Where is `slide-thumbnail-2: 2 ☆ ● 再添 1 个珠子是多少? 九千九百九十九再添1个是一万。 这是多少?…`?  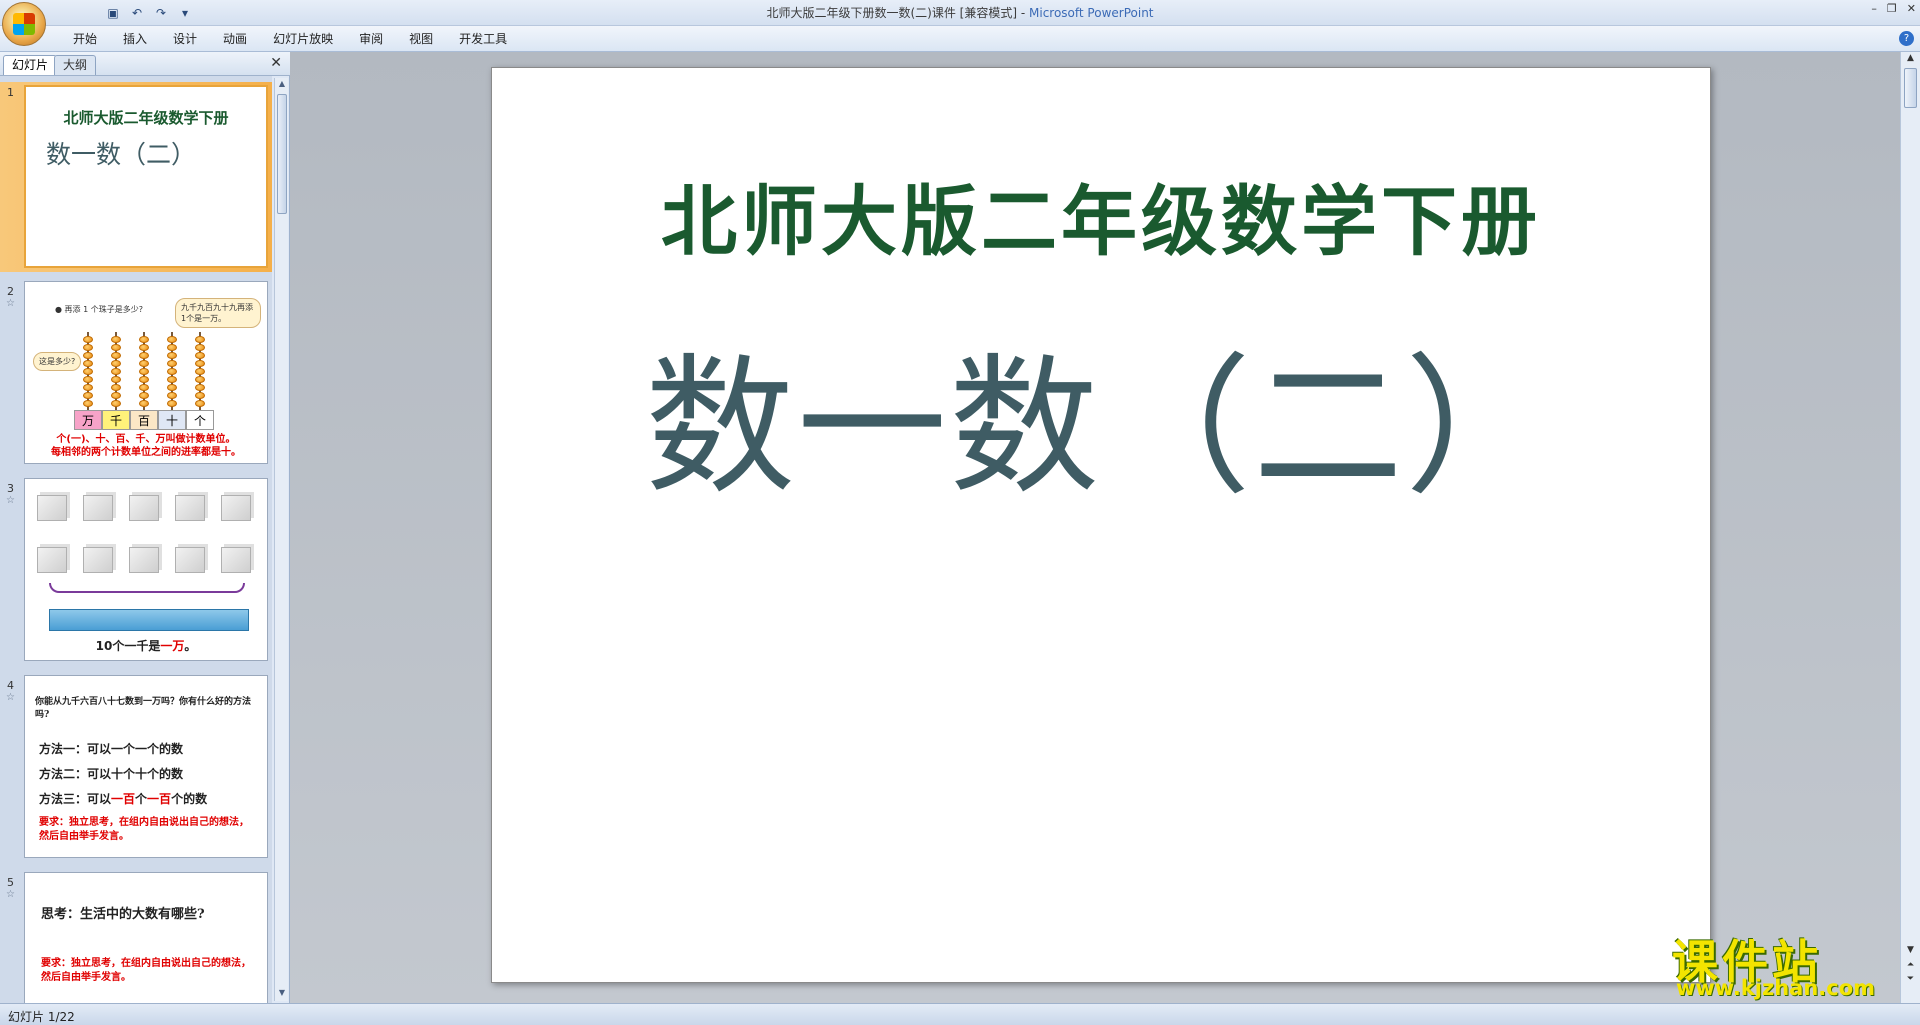
slide-thumbnail-2: 2 ☆ ● 再添 1 个珠子是多少? 九千九百九十九再添1个是一万。 这是多少?… is located at coordinates (136, 375).